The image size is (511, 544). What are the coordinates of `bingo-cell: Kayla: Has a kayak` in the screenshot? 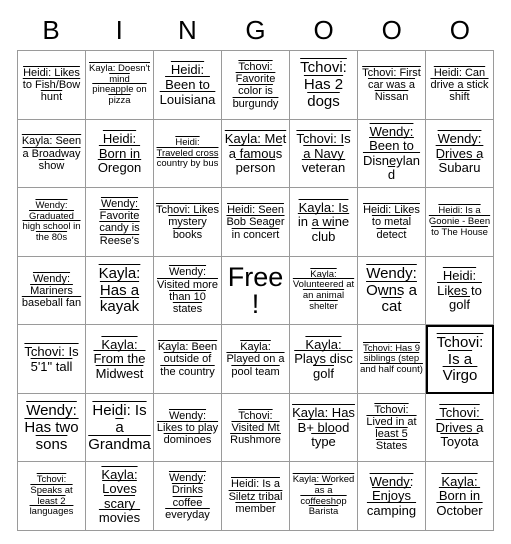 It's located at (120, 291).